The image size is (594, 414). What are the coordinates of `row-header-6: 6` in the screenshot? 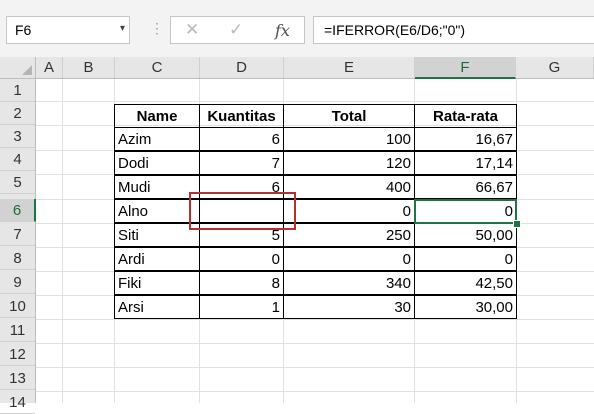 It's located at (18, 210).